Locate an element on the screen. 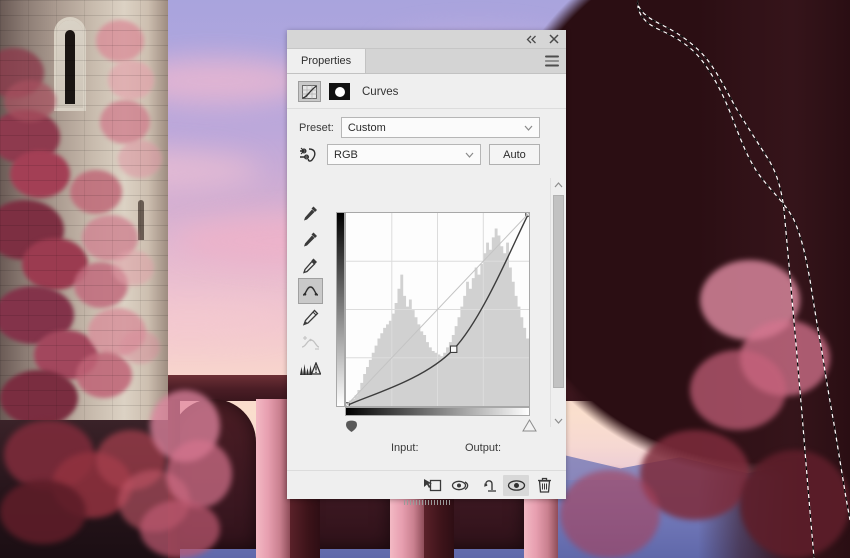 The height and width of the screenshot is (558, 850). tone-range-sliders is located at coordinates (440, 426).